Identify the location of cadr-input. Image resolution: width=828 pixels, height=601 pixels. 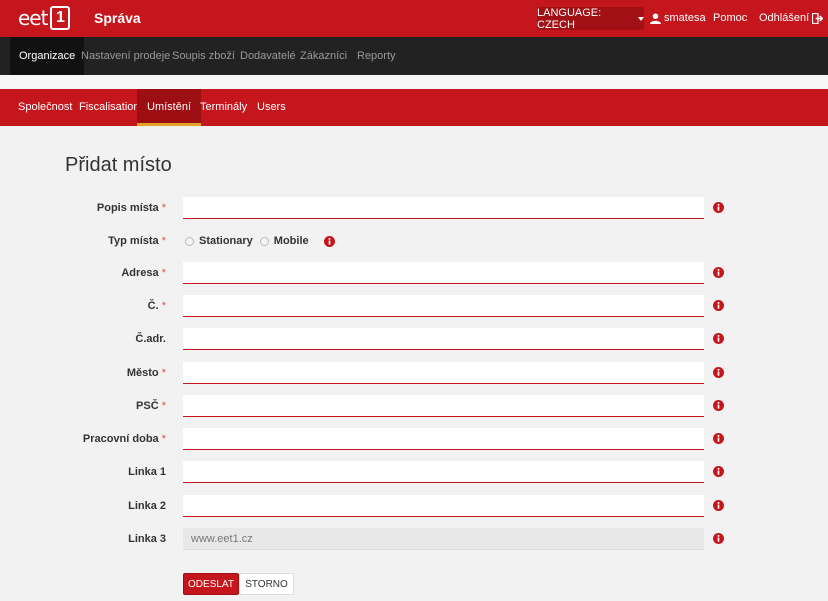
(443, 339).